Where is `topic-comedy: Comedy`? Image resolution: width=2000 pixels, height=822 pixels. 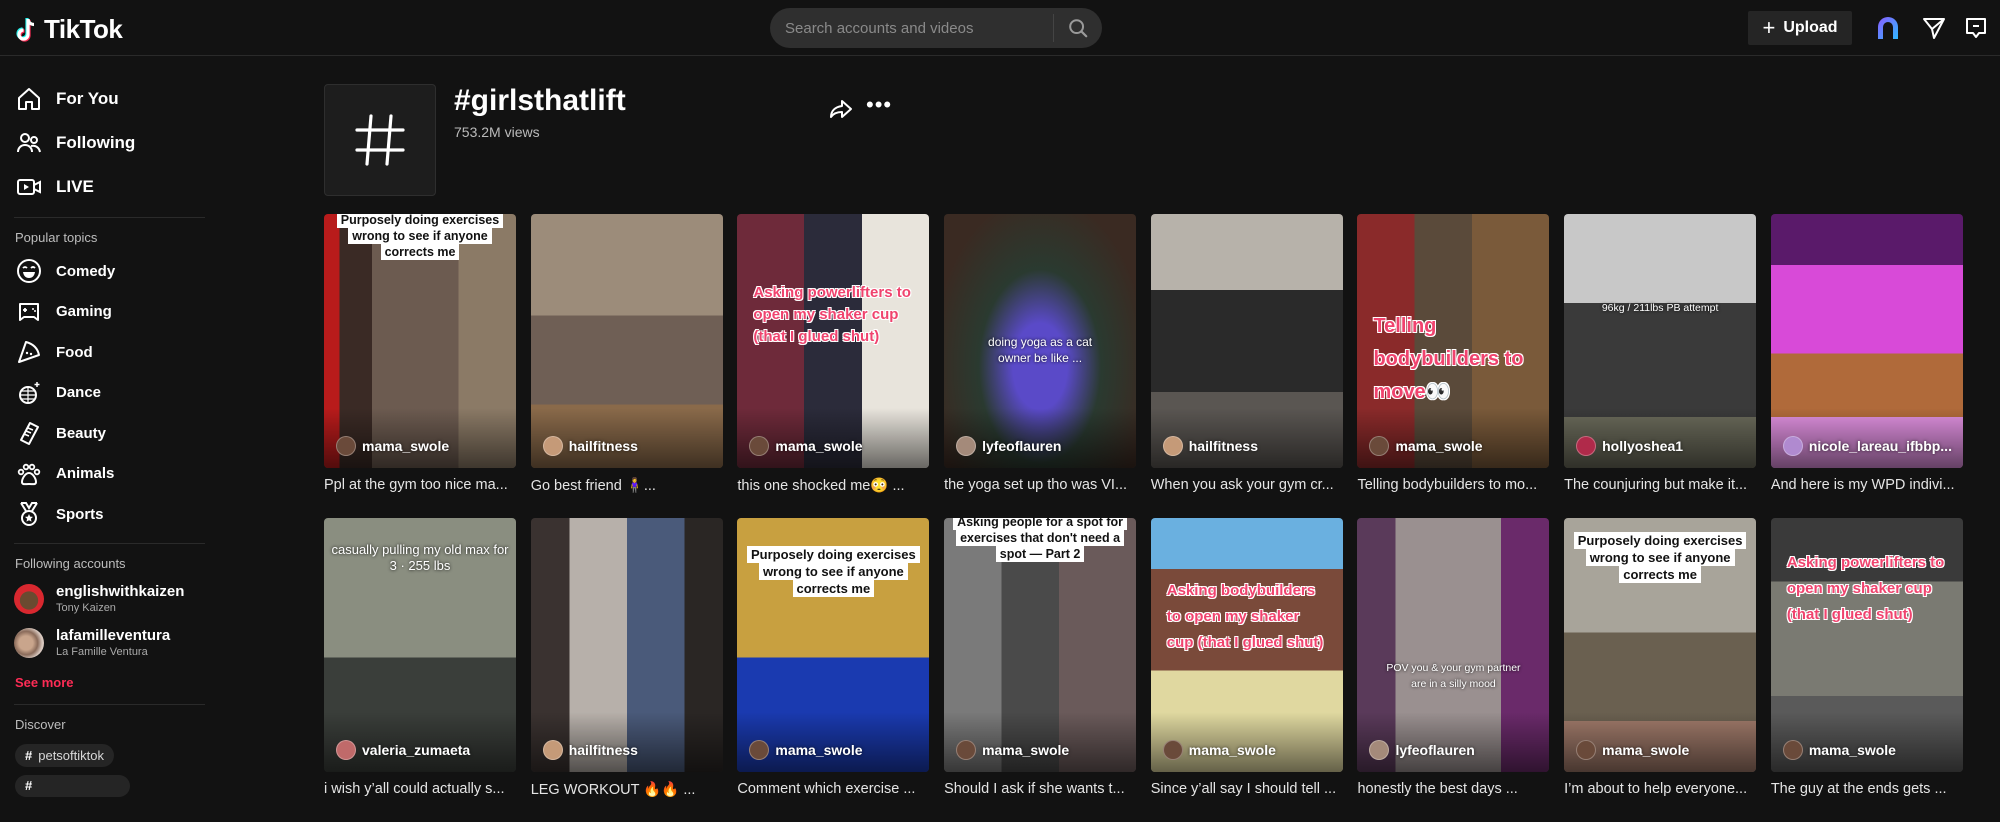 topic-comedy: Comedy is located at coordinates (107, 271).